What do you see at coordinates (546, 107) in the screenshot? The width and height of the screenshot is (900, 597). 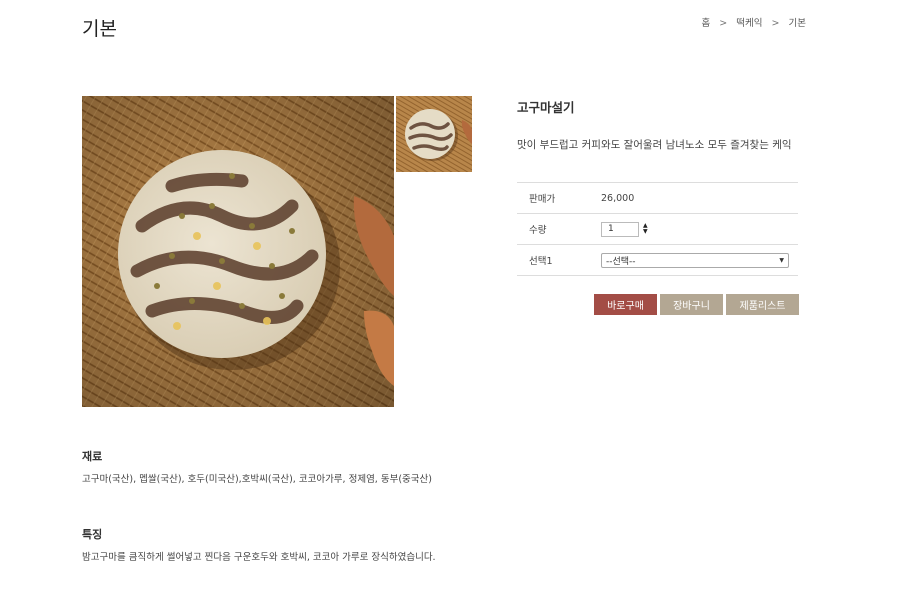 I see `product-name: 고구마설기` at bounding box center [546, 107].